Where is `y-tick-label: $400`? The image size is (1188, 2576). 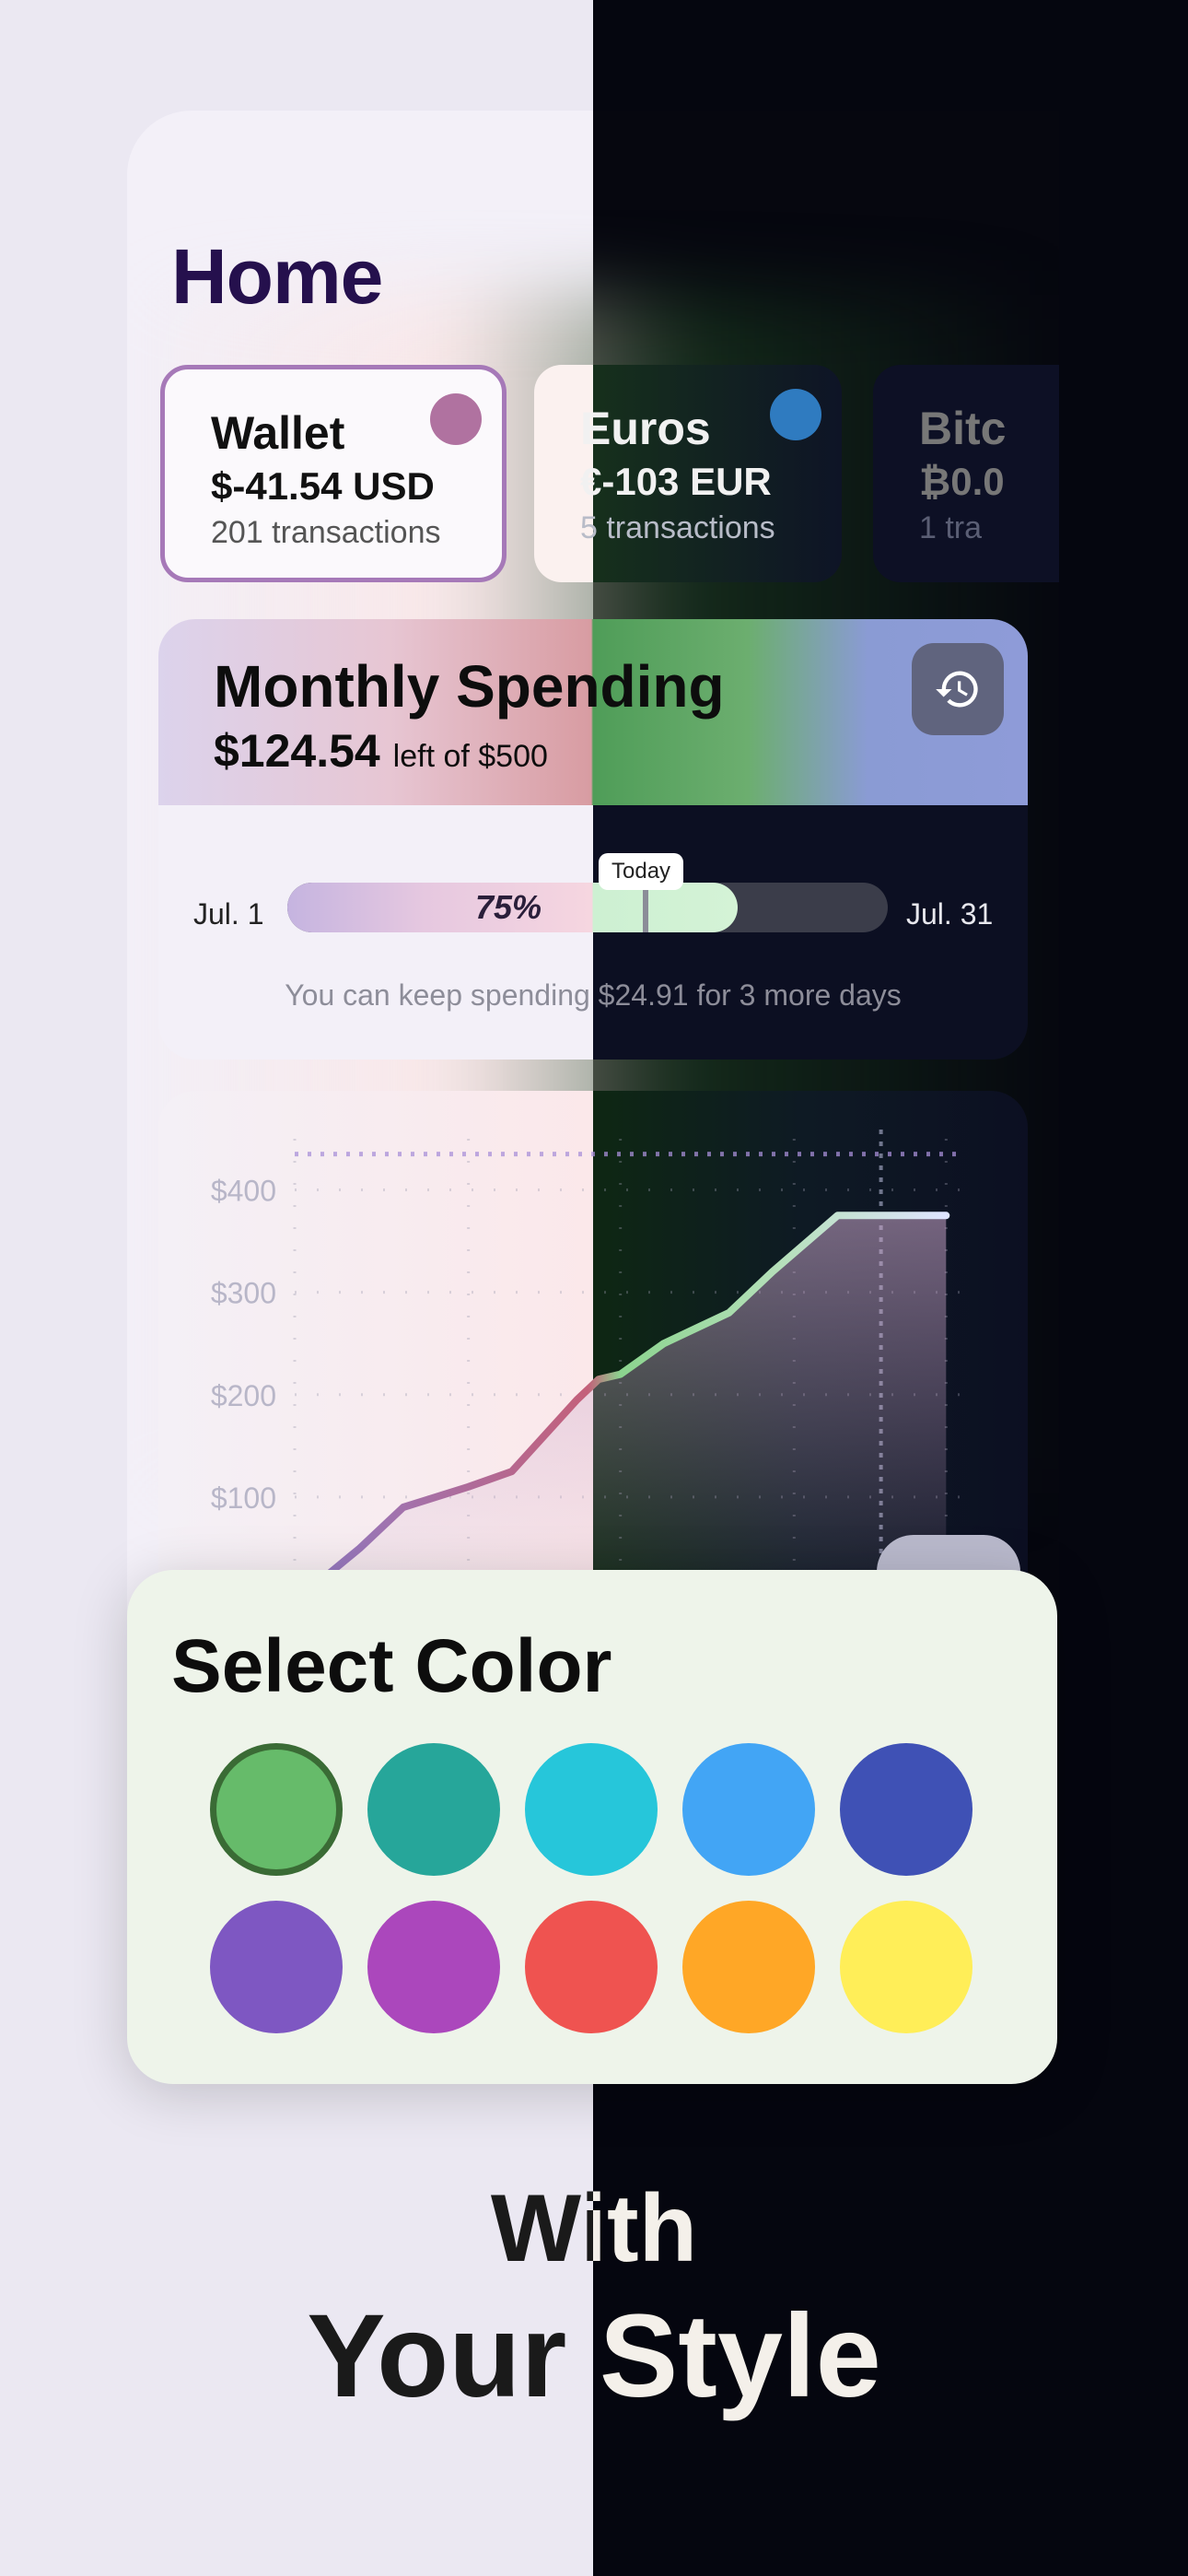 y-tick-label: $400 is located at coordinates (243, 1191).